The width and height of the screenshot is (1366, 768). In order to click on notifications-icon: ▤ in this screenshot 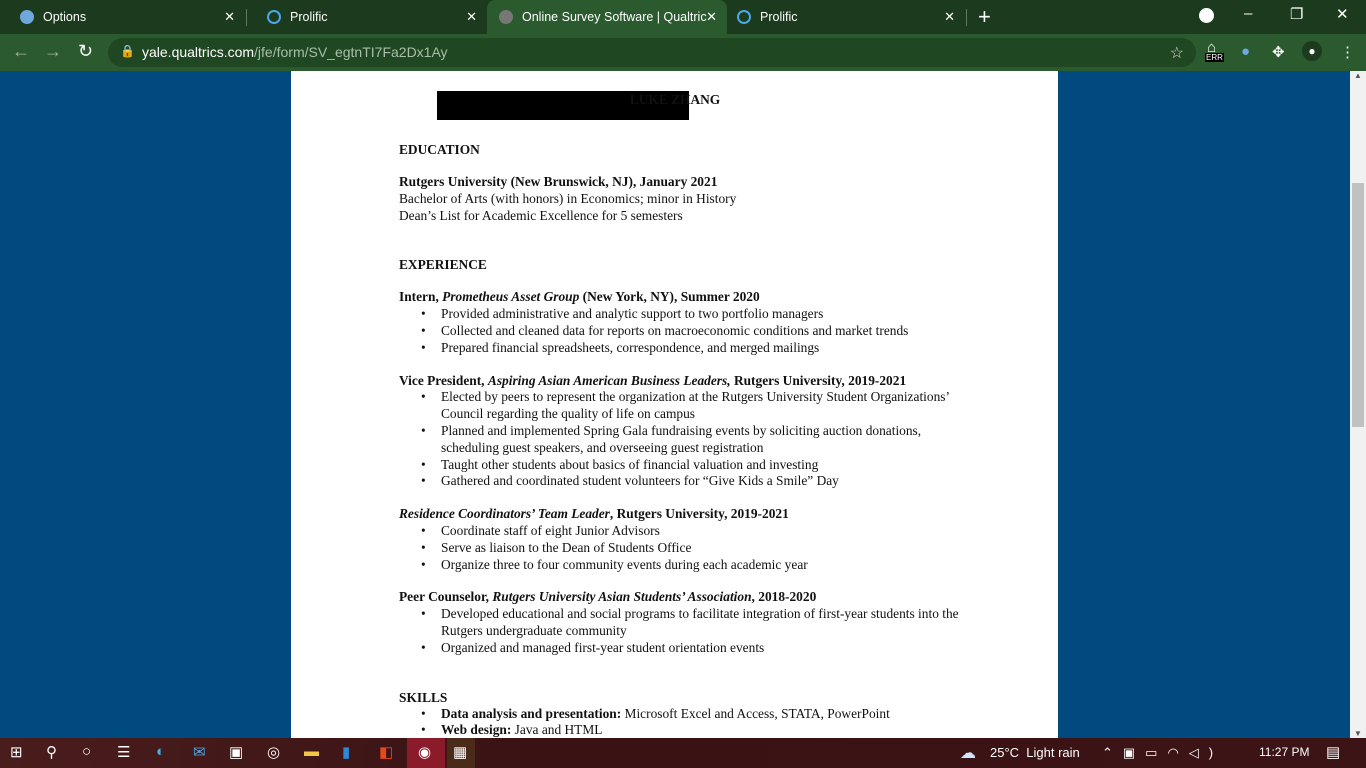, I will do `click(1333, 752)`.